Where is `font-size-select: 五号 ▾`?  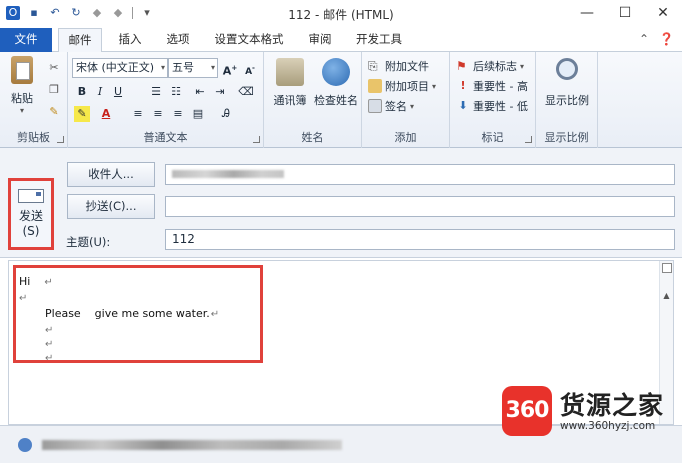 font-size-select: 五号 ▾ is located at coordinates (193, 68).